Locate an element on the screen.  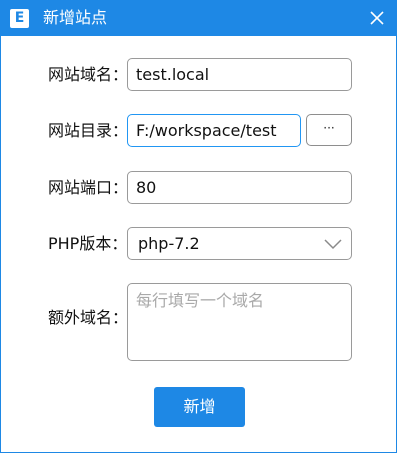
php-version-label: PHP版本： is located at coordinates (88, 243).